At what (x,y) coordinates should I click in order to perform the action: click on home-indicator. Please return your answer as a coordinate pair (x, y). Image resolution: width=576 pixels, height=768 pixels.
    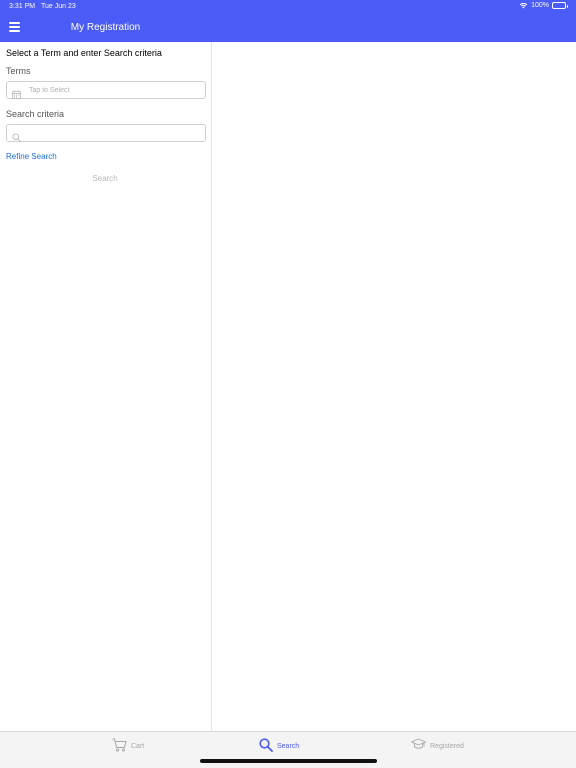
    Looking at the image, I should click on (288, 761).